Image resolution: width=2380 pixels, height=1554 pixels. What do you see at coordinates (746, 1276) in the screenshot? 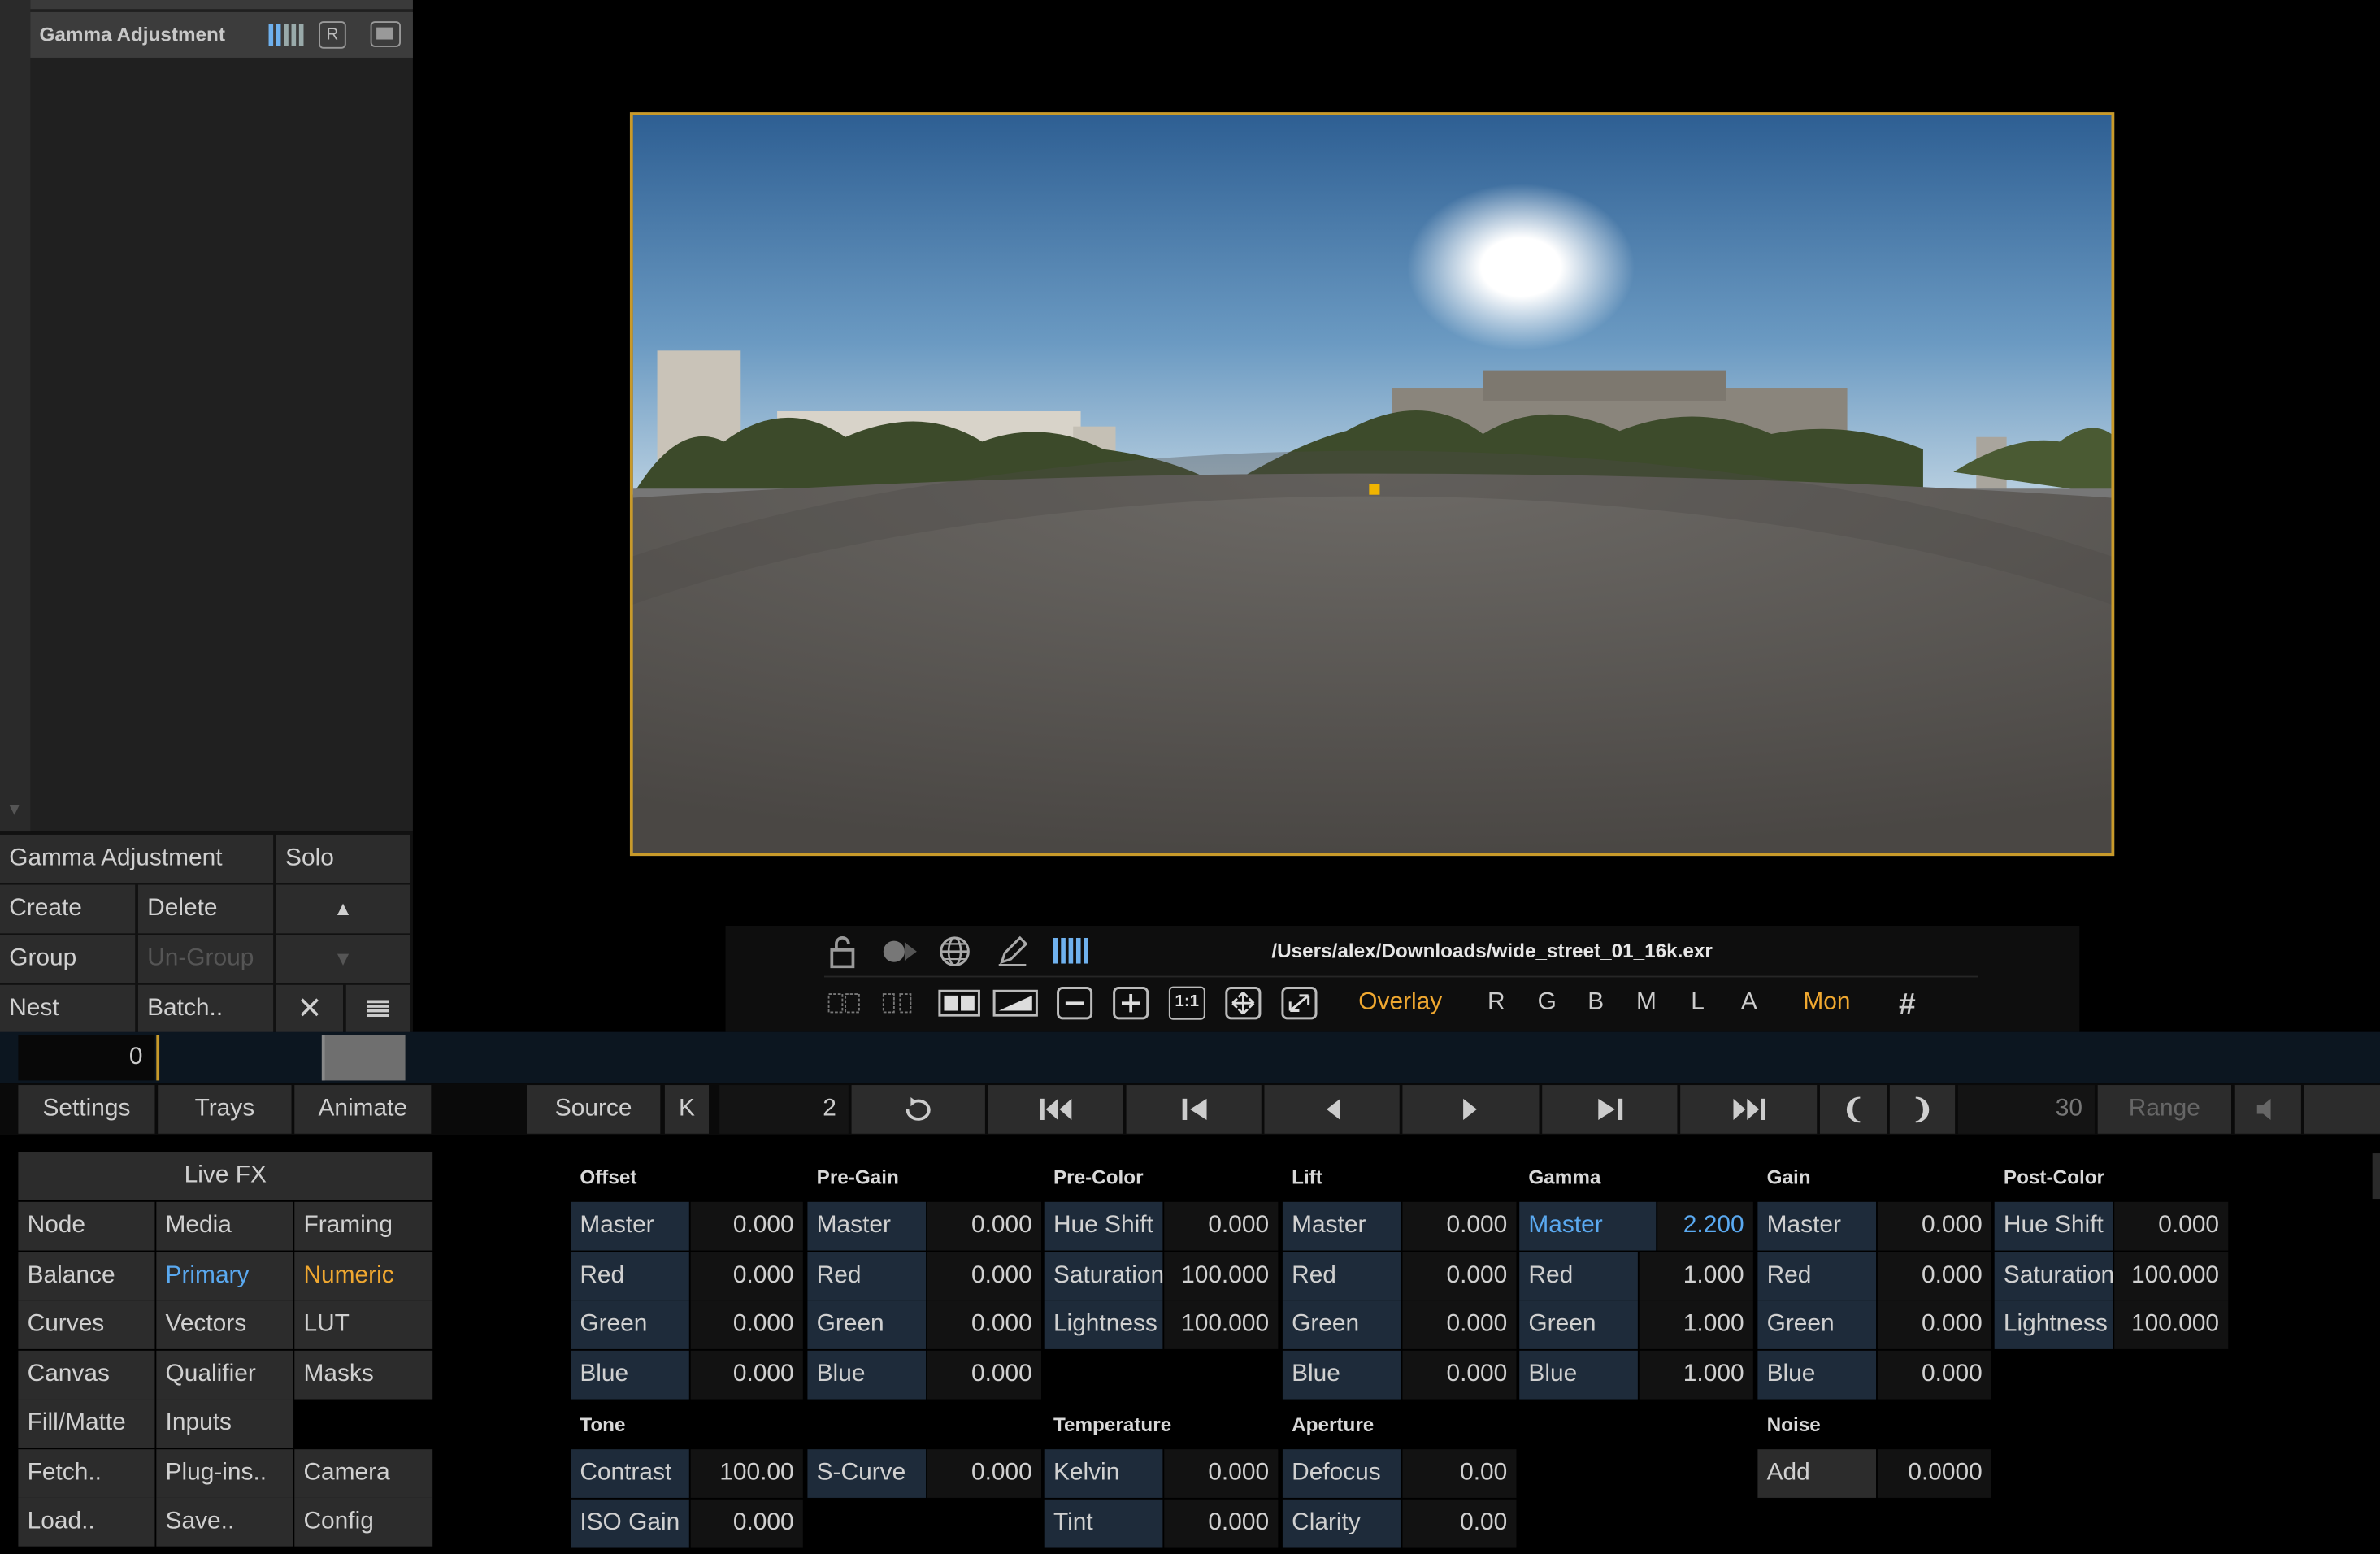
I see `offset-red-value: 0.000` at bounding box center [746, 1276].